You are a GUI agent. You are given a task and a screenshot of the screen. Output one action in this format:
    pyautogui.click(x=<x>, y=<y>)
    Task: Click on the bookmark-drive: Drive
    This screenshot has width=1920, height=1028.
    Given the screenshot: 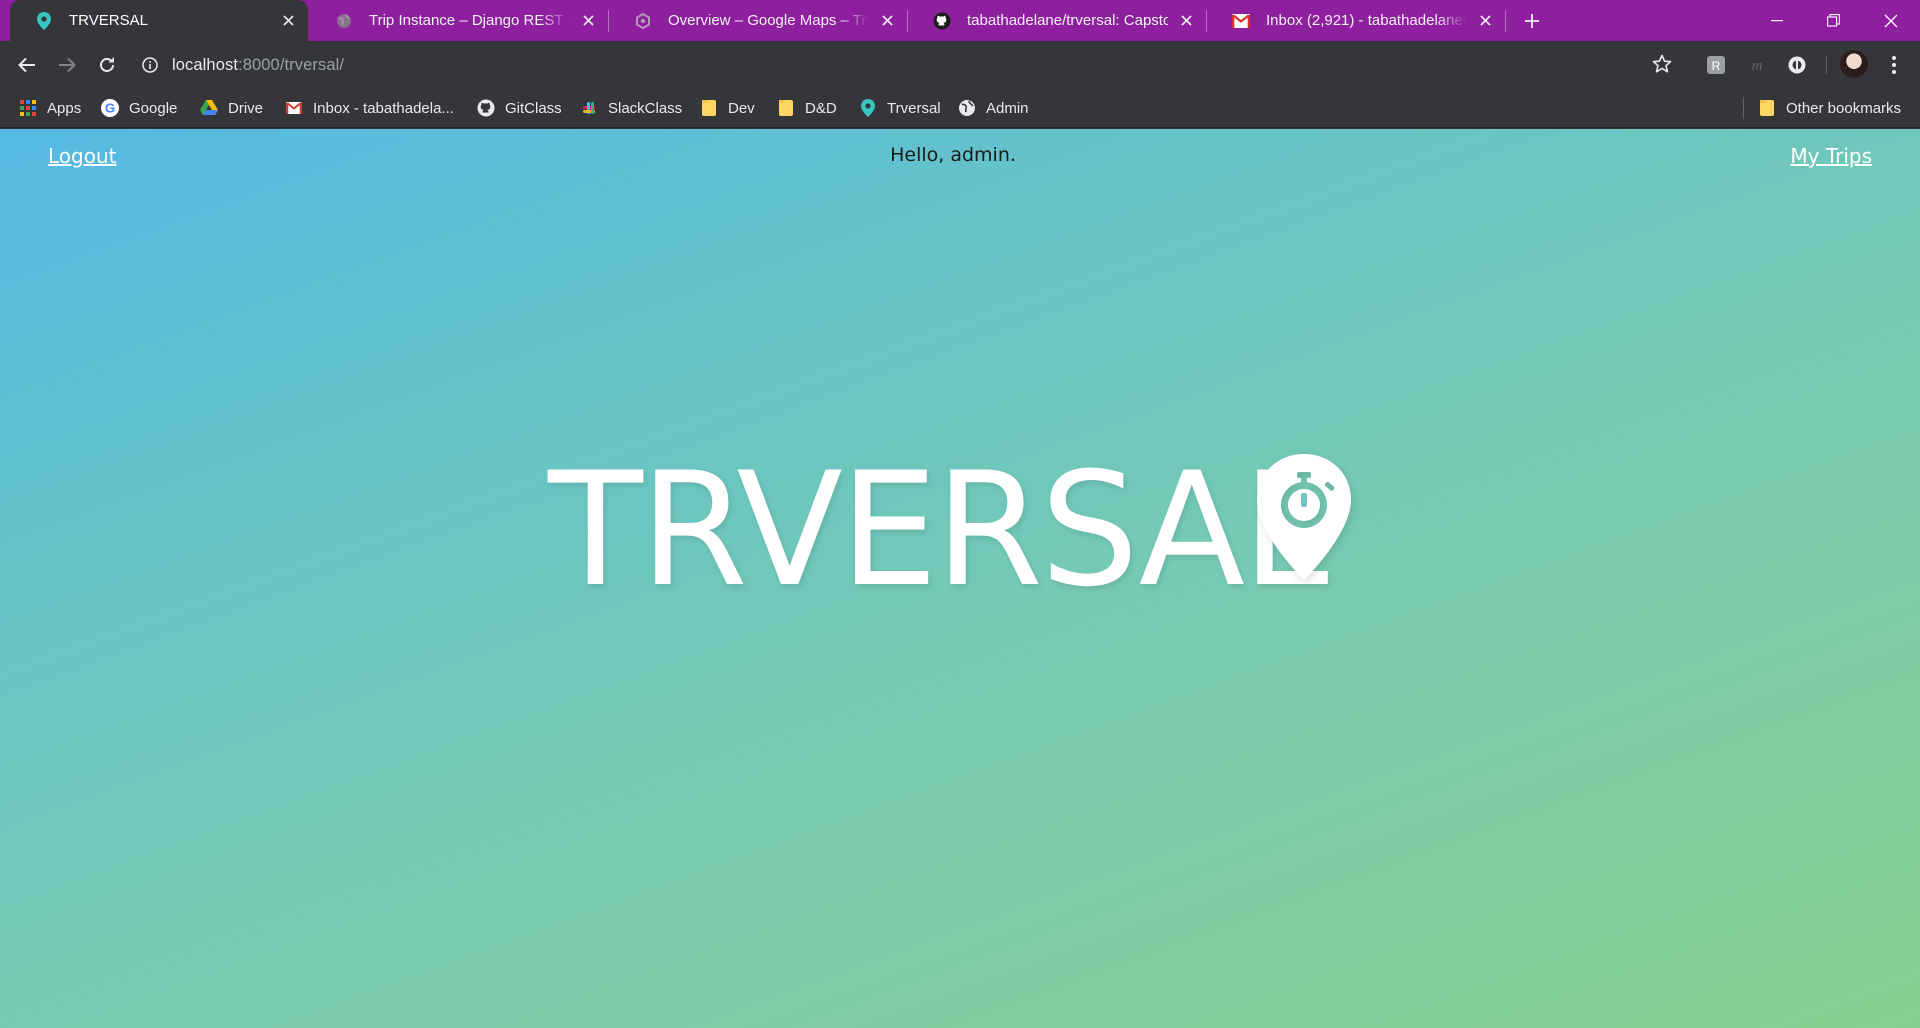 What is the action you would take?
    pyautogui.click(x=231, y=108)
    